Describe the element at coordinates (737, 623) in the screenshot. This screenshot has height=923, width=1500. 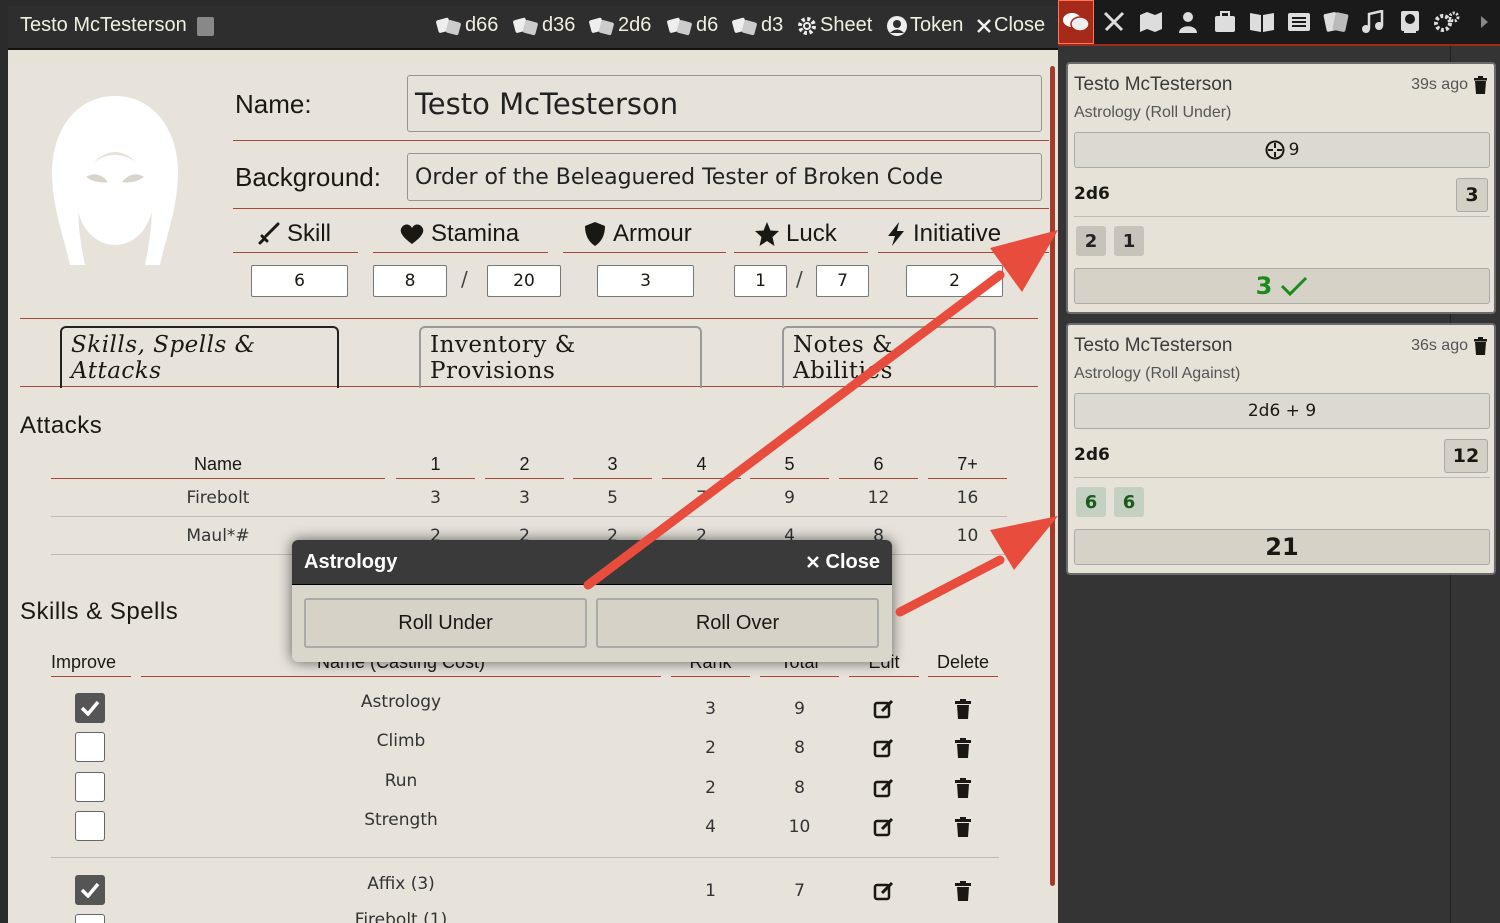
I see `roll-over-button: Roll Over` at that location.